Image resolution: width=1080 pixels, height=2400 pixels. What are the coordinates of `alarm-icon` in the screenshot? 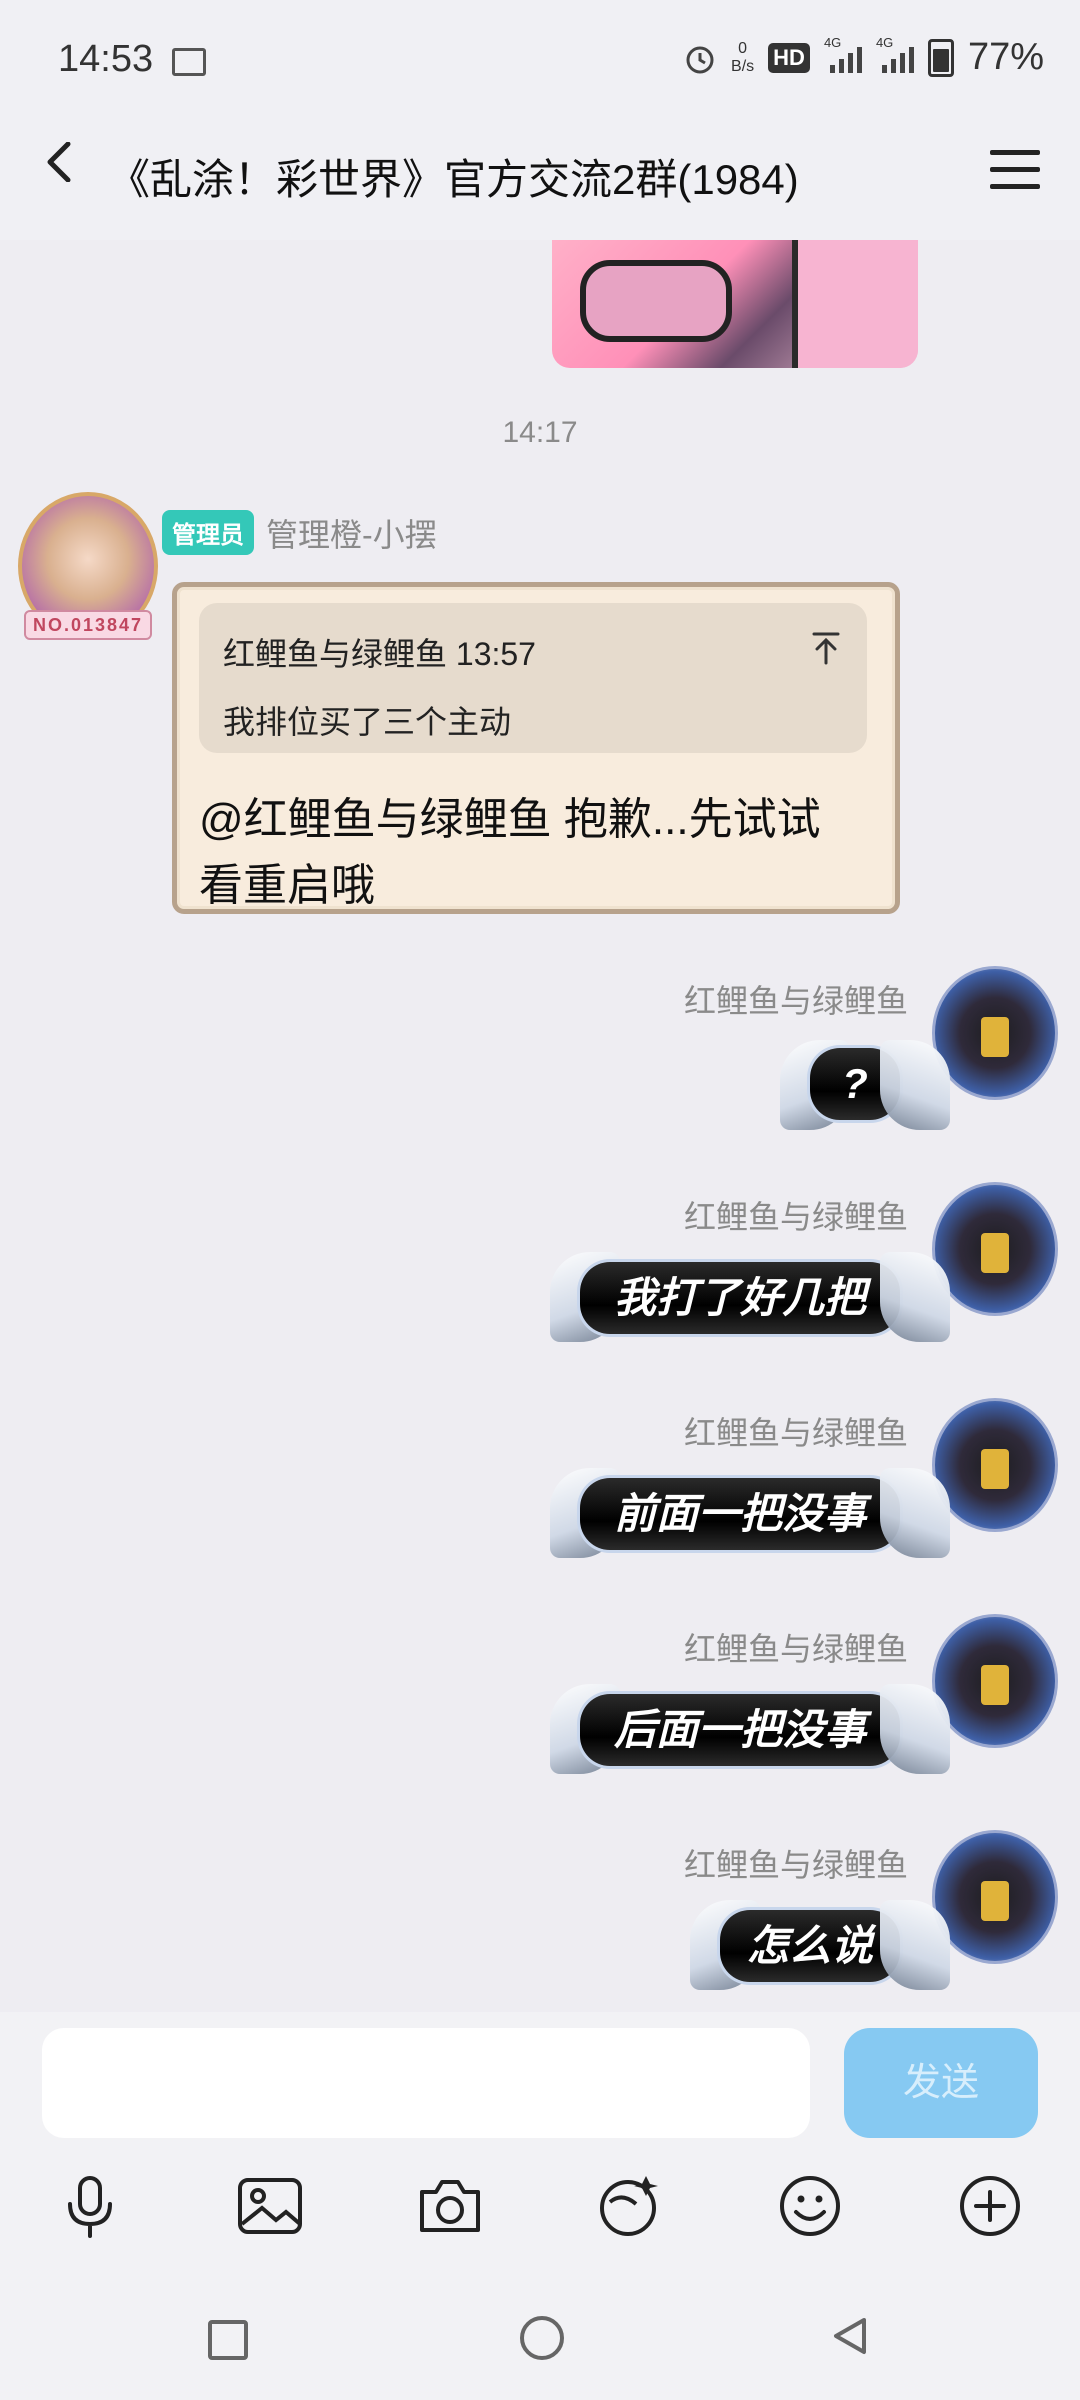 It's located at (700, 59).